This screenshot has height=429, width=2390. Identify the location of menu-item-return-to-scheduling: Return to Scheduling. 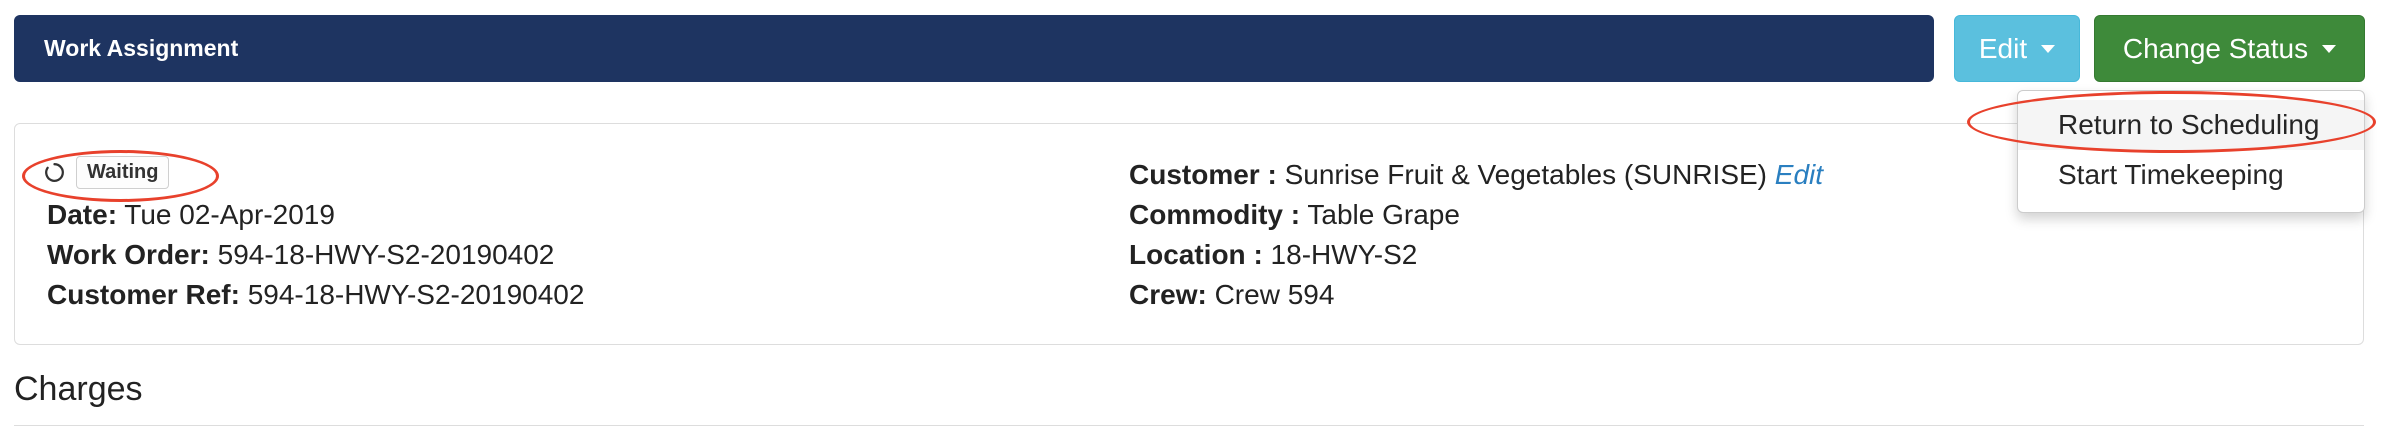
(2191, 125).